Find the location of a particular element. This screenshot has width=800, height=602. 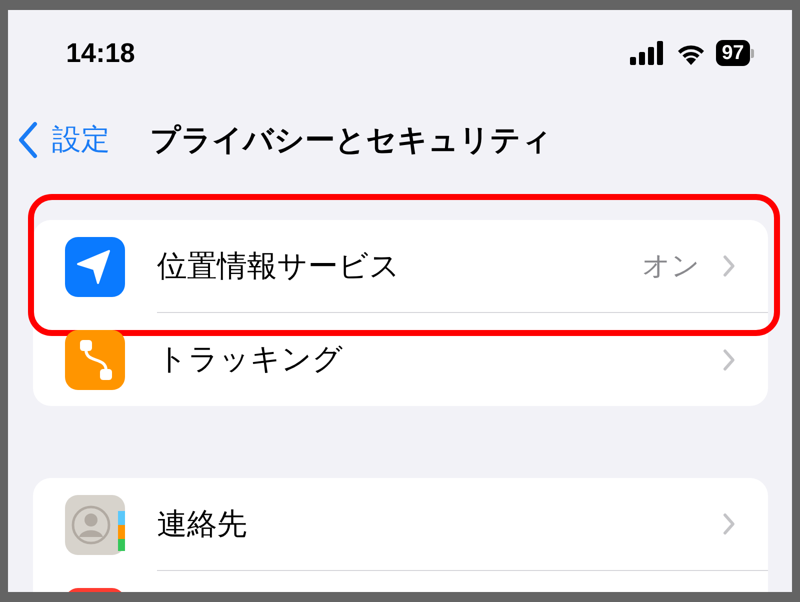

battery-level: 97 is located at coordinates (733, 53).